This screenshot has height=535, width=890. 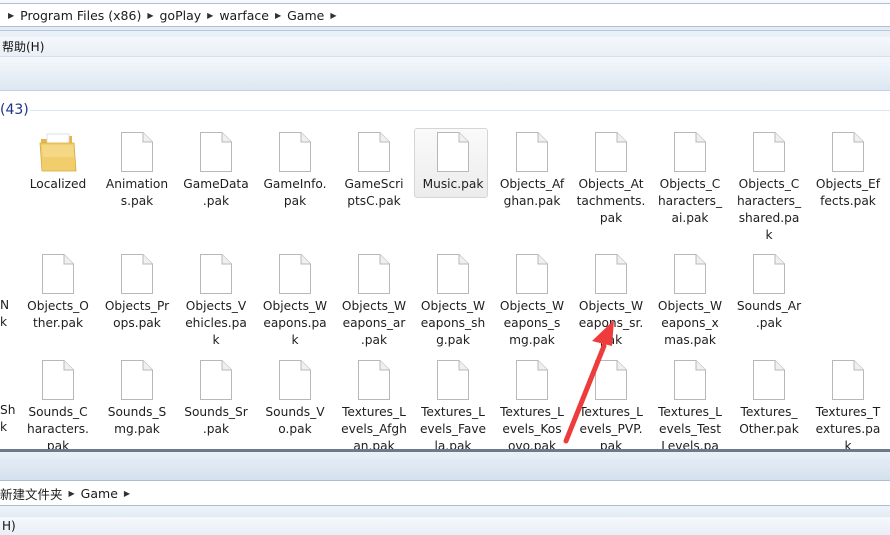 What do you see at coordinates (57, 152) in the screenshot?
I see `folder-icon` at bounding box center [57, 152].